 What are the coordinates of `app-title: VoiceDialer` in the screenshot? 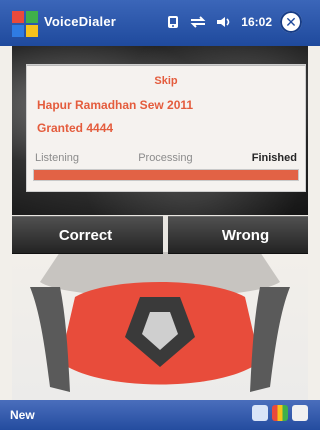 It's located at (80, 21).